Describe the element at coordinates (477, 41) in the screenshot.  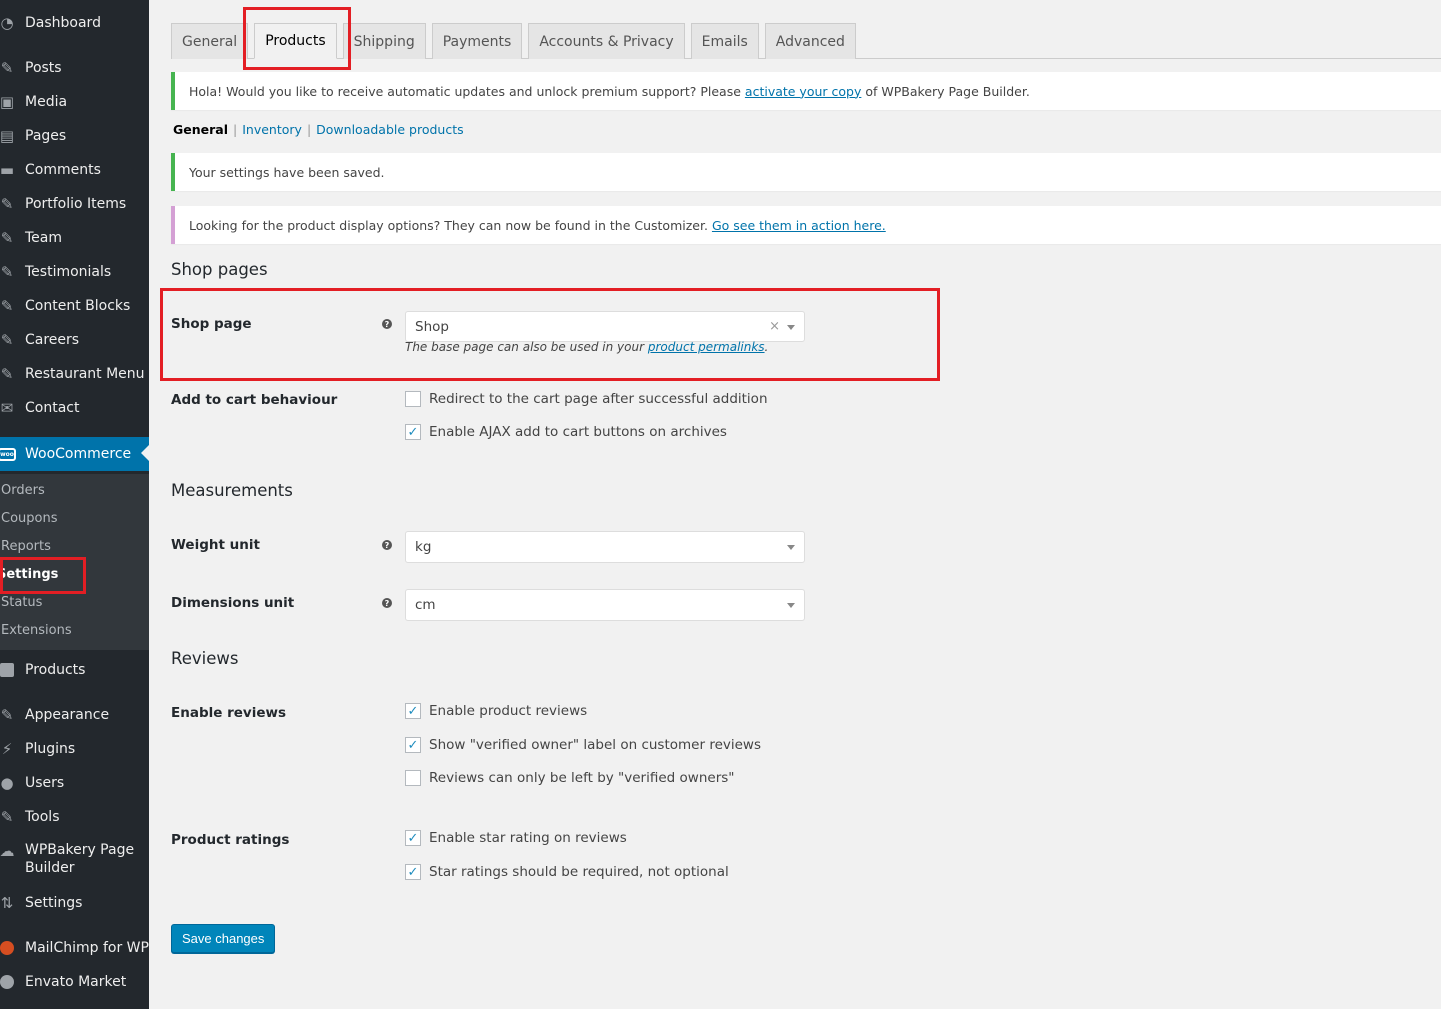
I see `tab-payments: Payments` at that location.